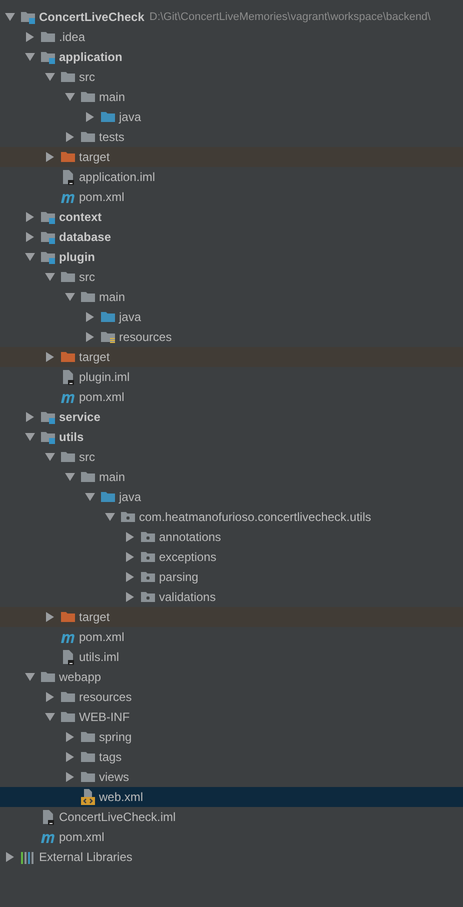 The height and width of the screenshot is (907, 463). What do you see at coordinates (231, 537) in the screenshot?
I see `tree-item: annotations` at bounding box center [231, 537].